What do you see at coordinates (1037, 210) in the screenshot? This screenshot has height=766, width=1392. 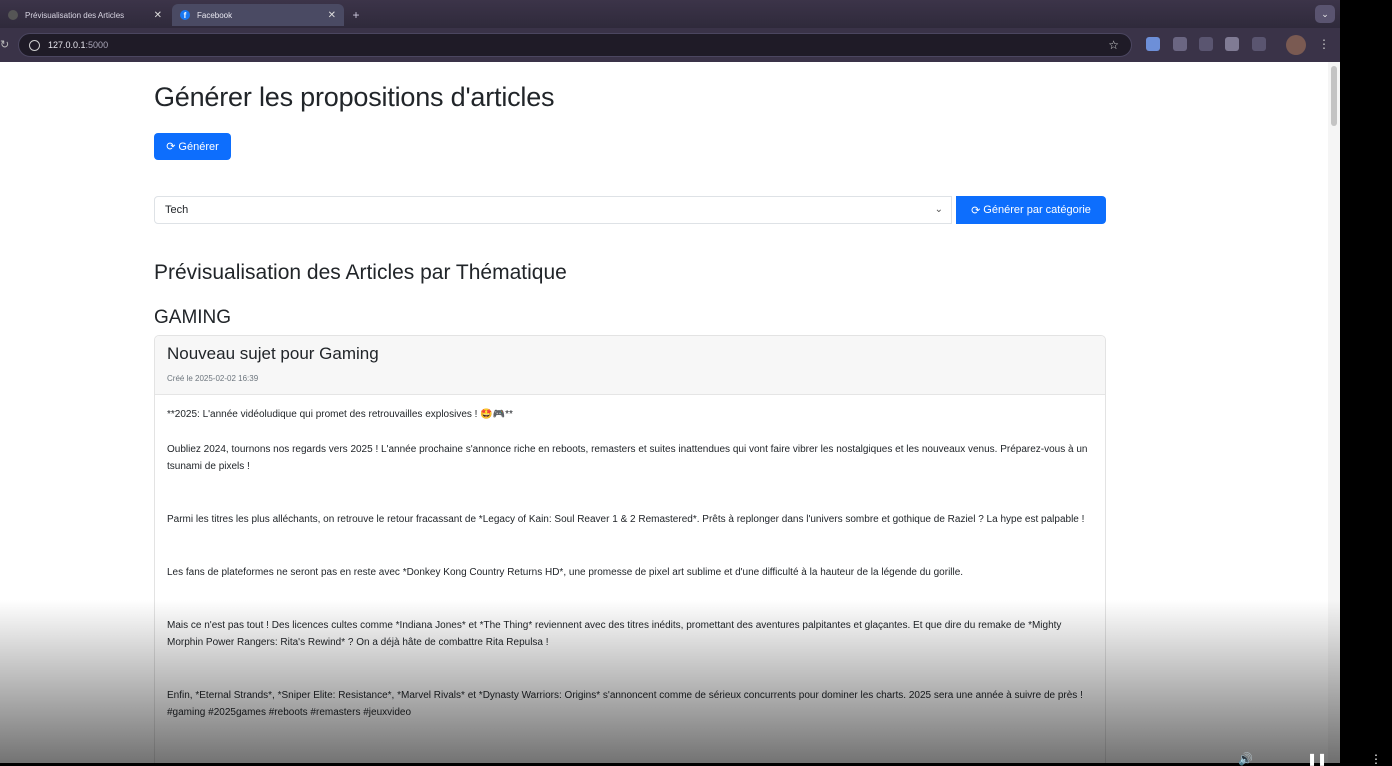 I see `generate-by-category-label: Générer par catégorie` at bounding box center [1037, 210].